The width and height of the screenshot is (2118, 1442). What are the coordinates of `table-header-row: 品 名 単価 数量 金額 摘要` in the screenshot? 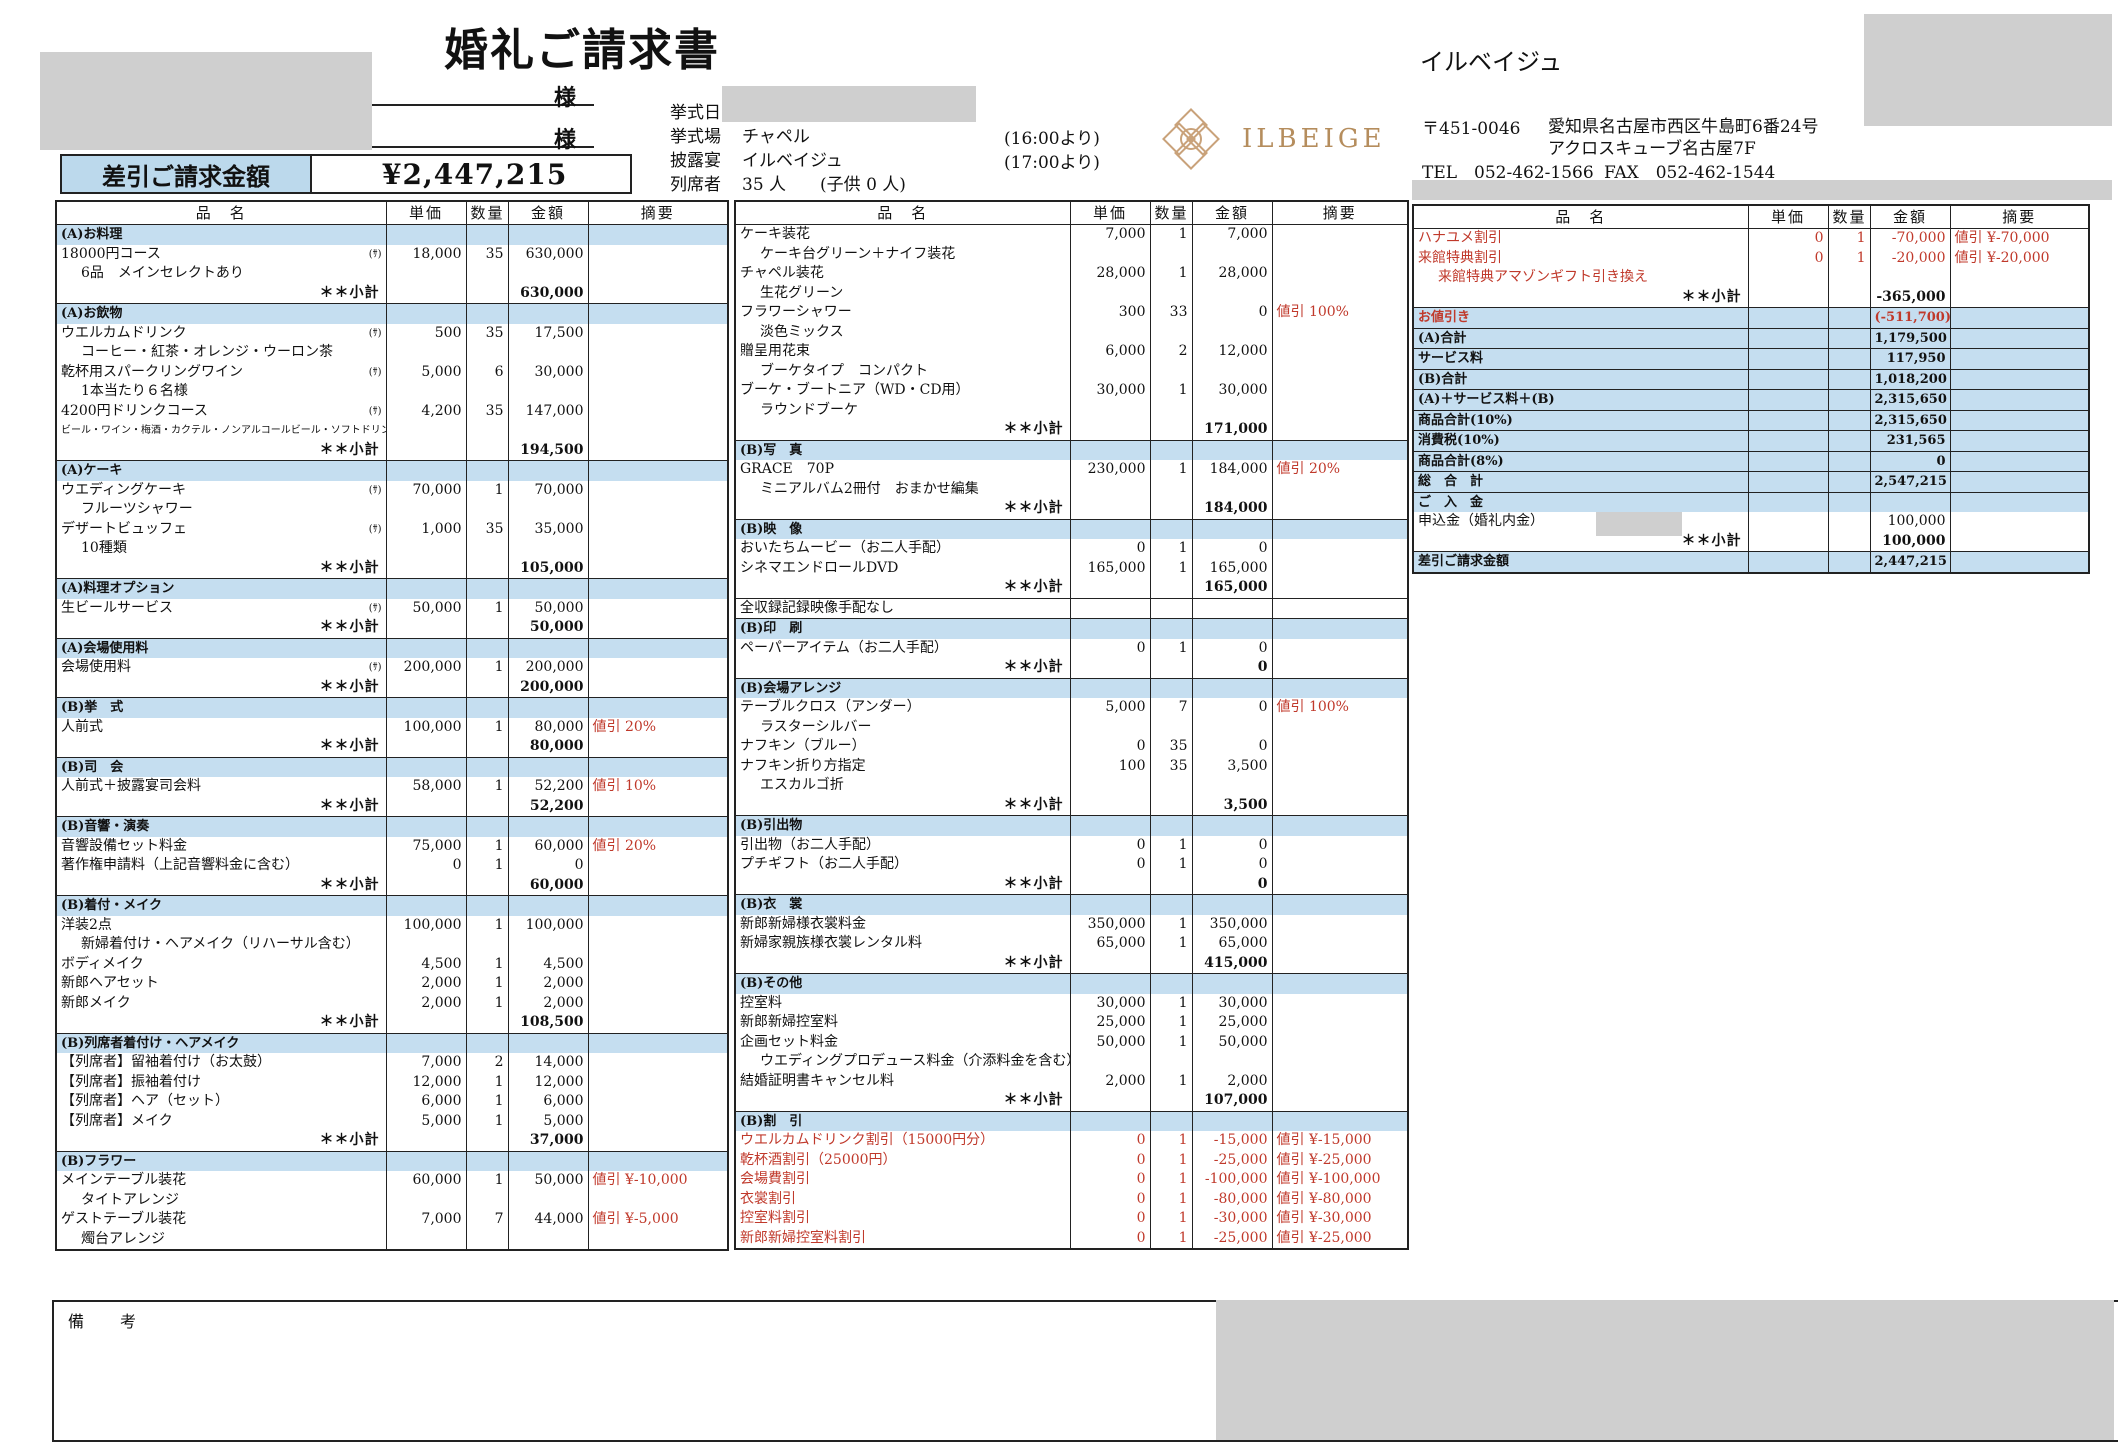 It's located at (1751, 217).